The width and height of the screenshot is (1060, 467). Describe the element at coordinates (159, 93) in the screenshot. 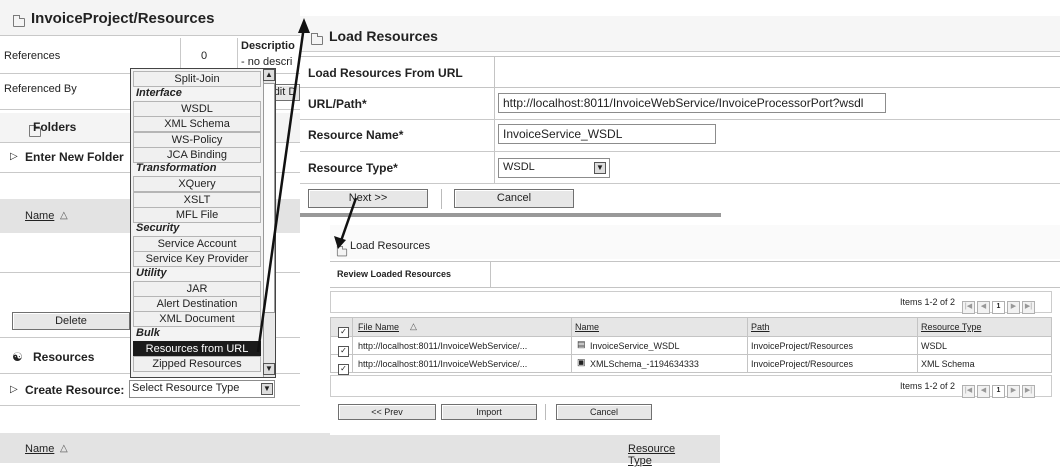

I see `menu-group-label: Interface` at that location.